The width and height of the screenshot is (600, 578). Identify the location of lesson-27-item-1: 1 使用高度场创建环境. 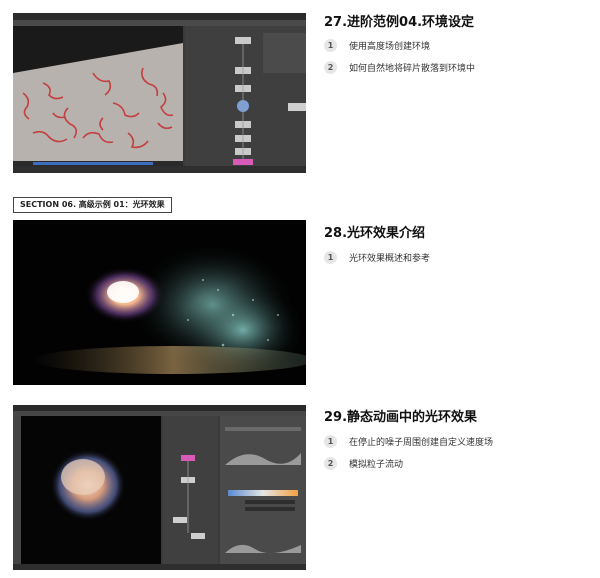
(377, 45).